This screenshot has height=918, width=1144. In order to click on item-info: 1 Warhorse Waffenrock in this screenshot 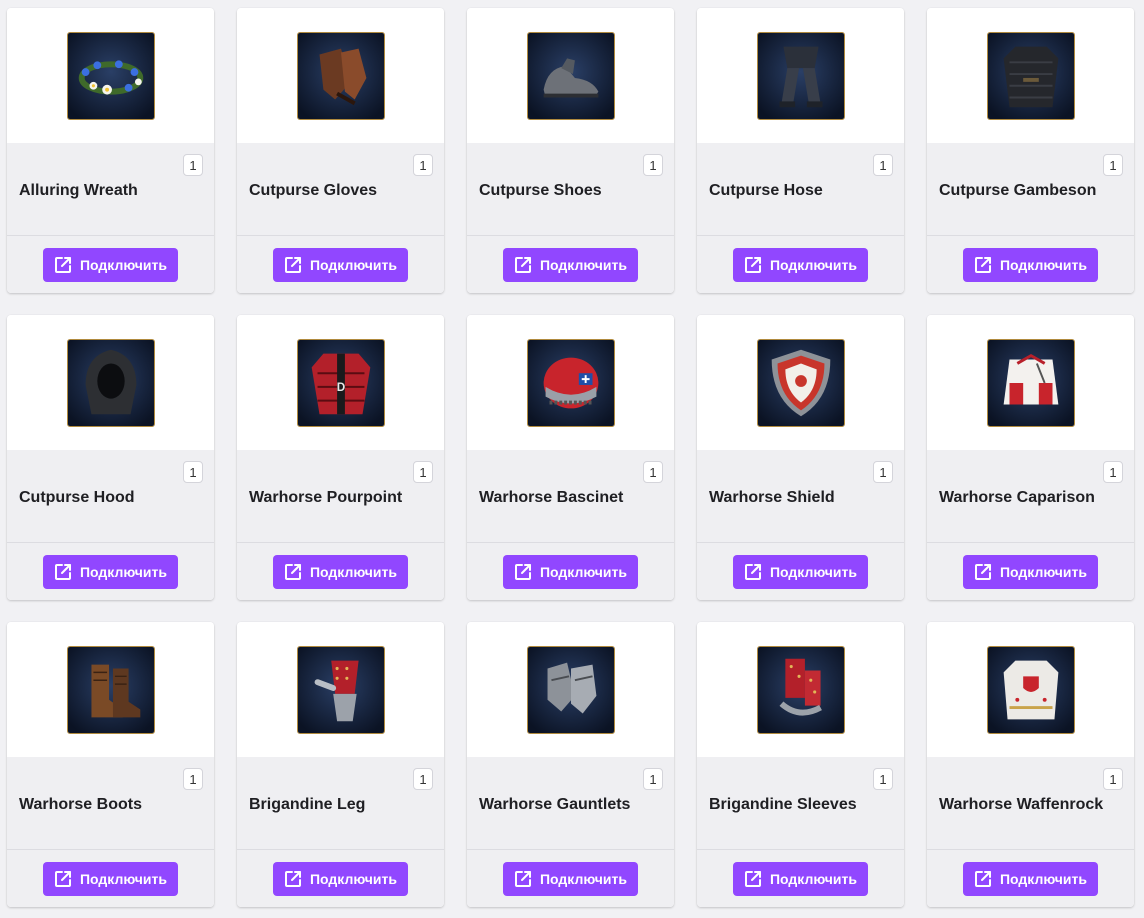, I will do `click(1030, 803)`.